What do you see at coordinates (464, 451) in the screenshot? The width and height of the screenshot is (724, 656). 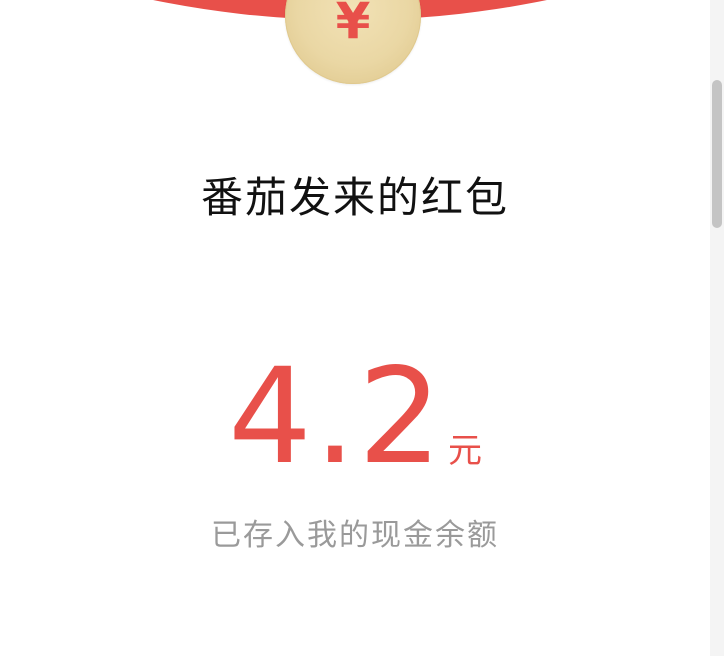 I see `amount-unit: 元` at bounding box center [464, 451].